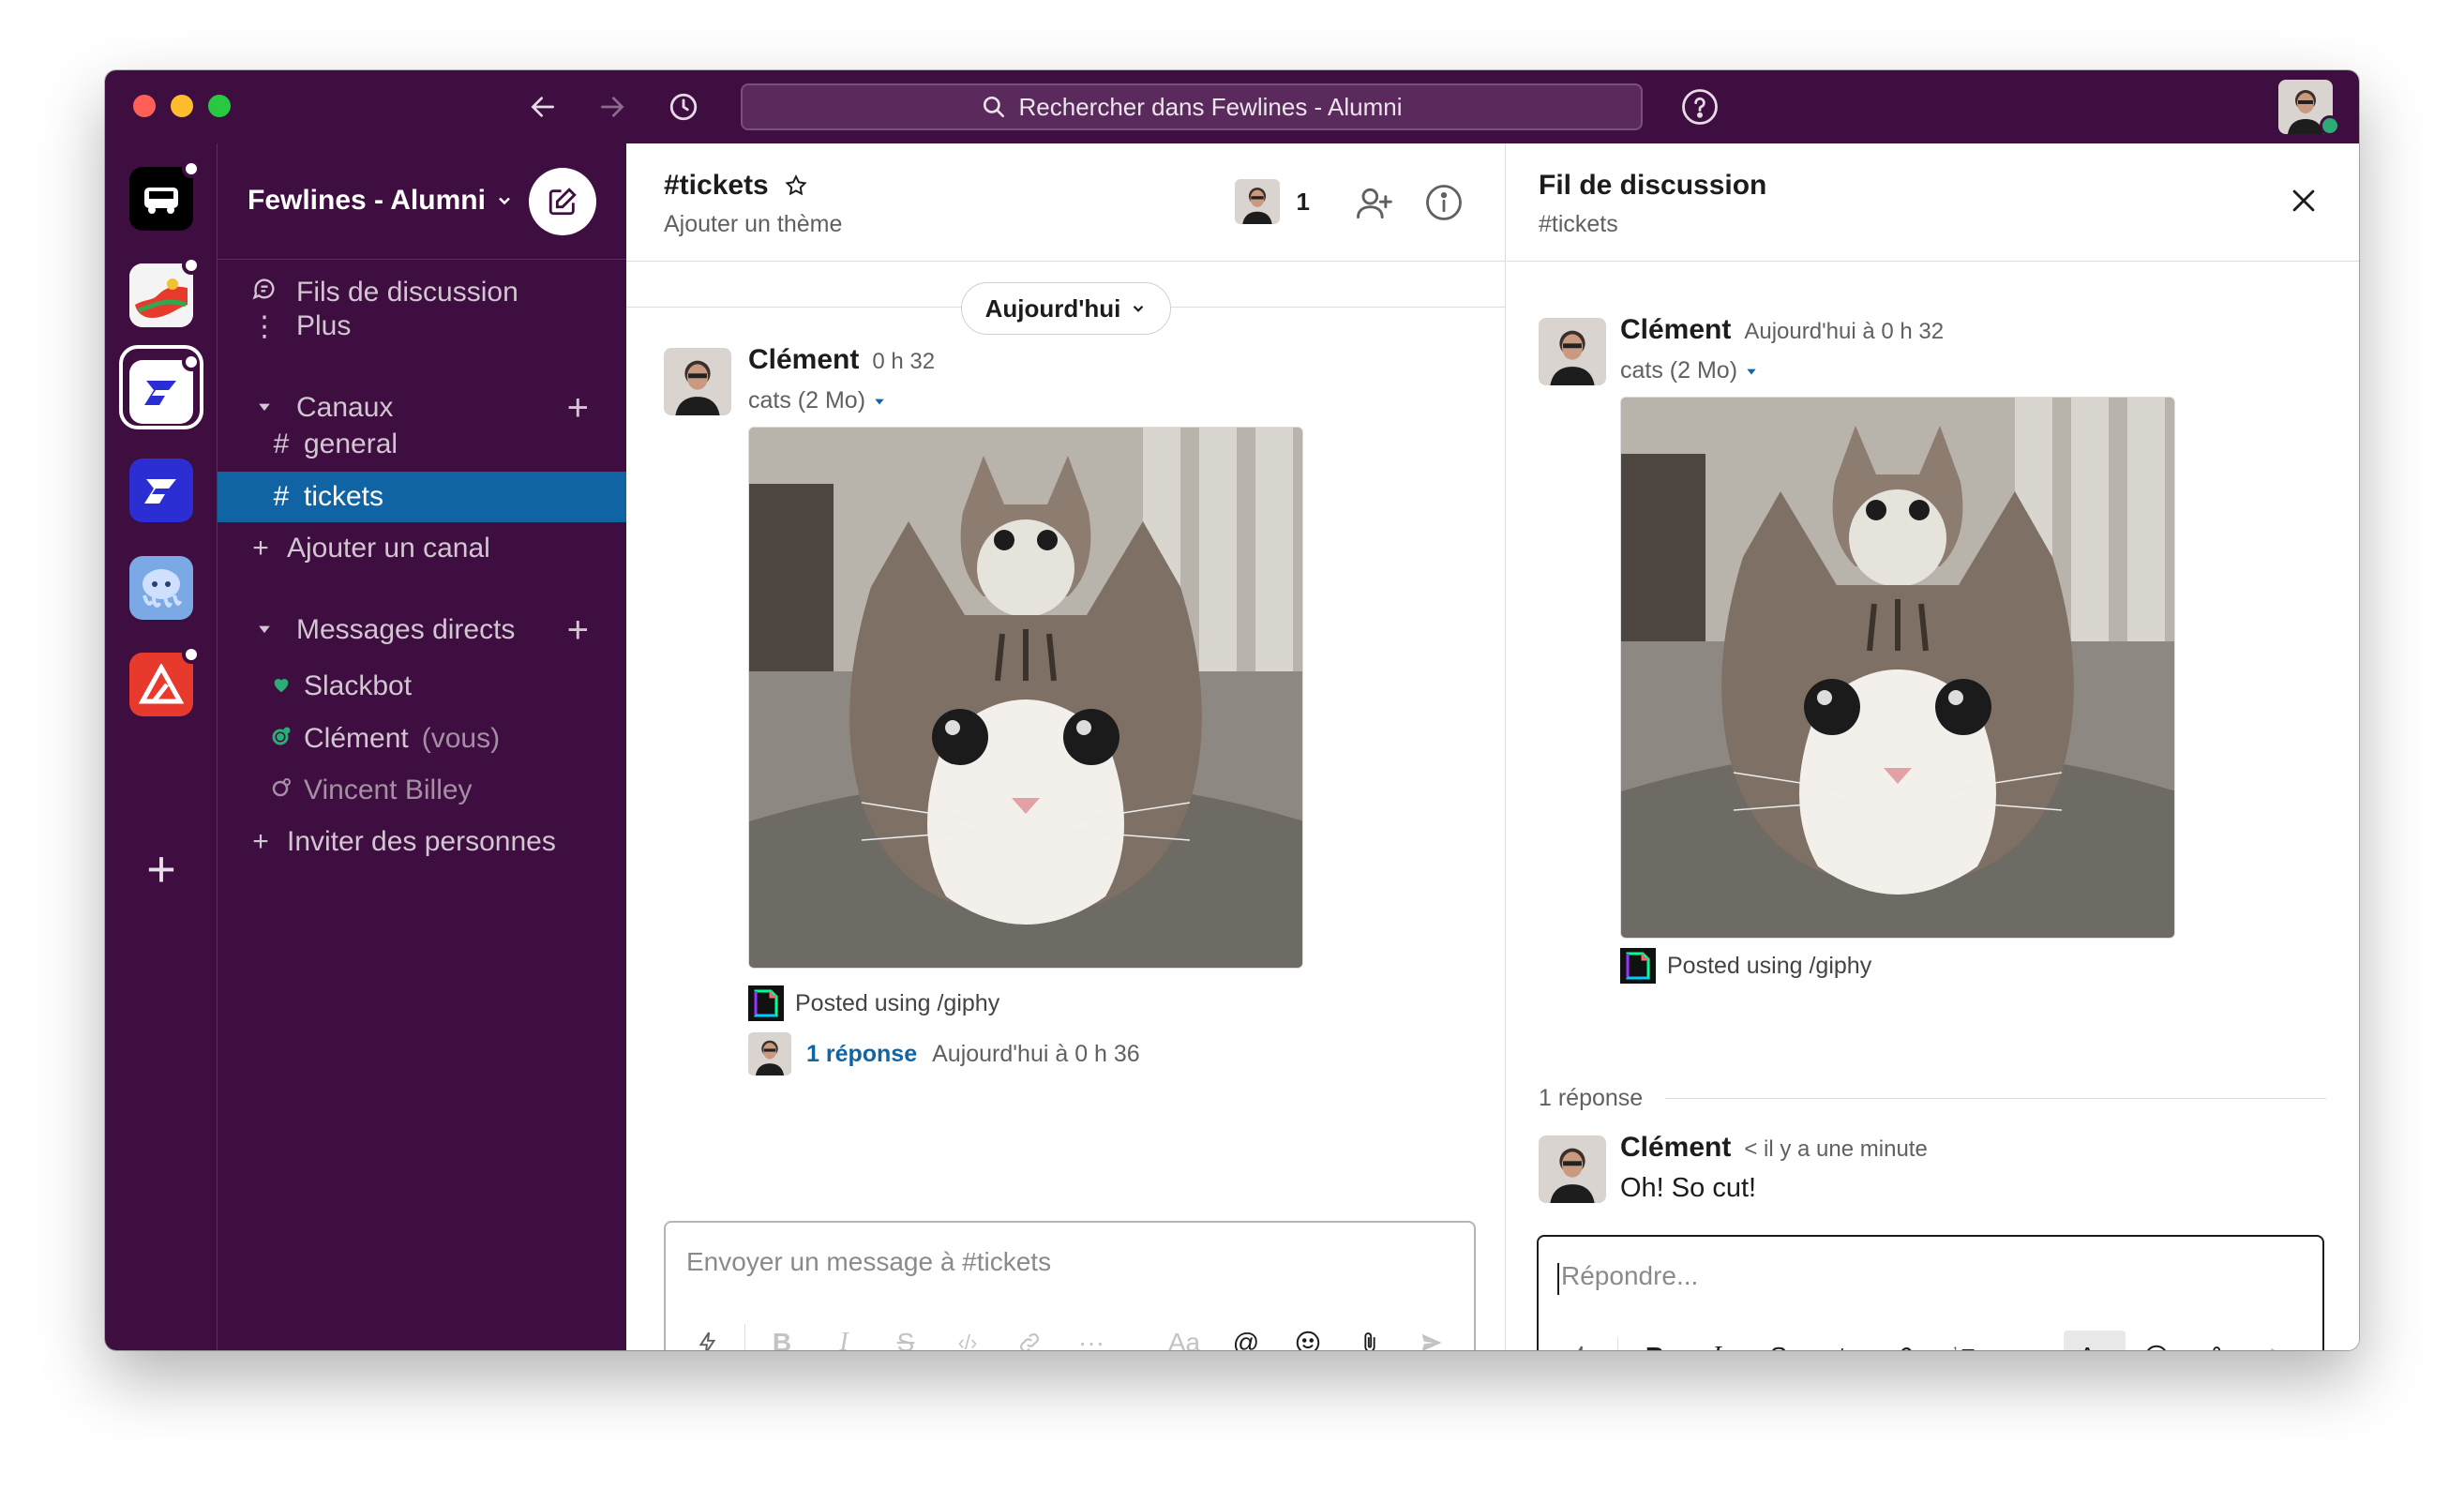 This screenshot has width=2464, height=1489. I want to click on compose-button, so click(562, 201).